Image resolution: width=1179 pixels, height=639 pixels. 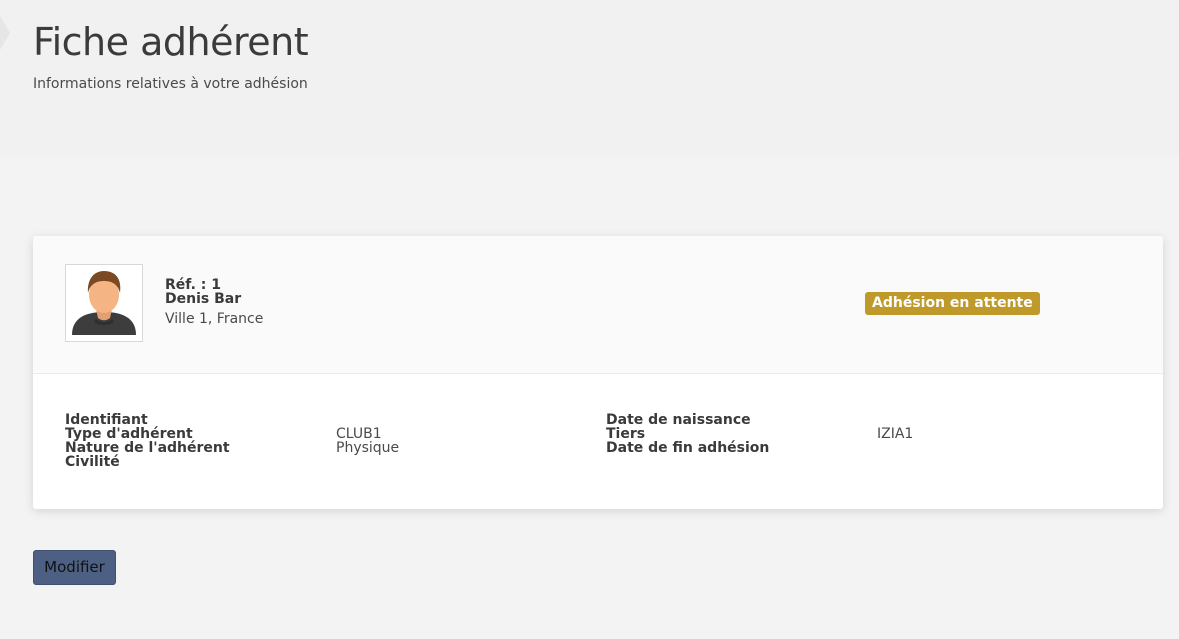 What do you see at coordinates (5, 33) in the screenshot?
I see `side-chevron-icon` at bounding box center [5, 33].